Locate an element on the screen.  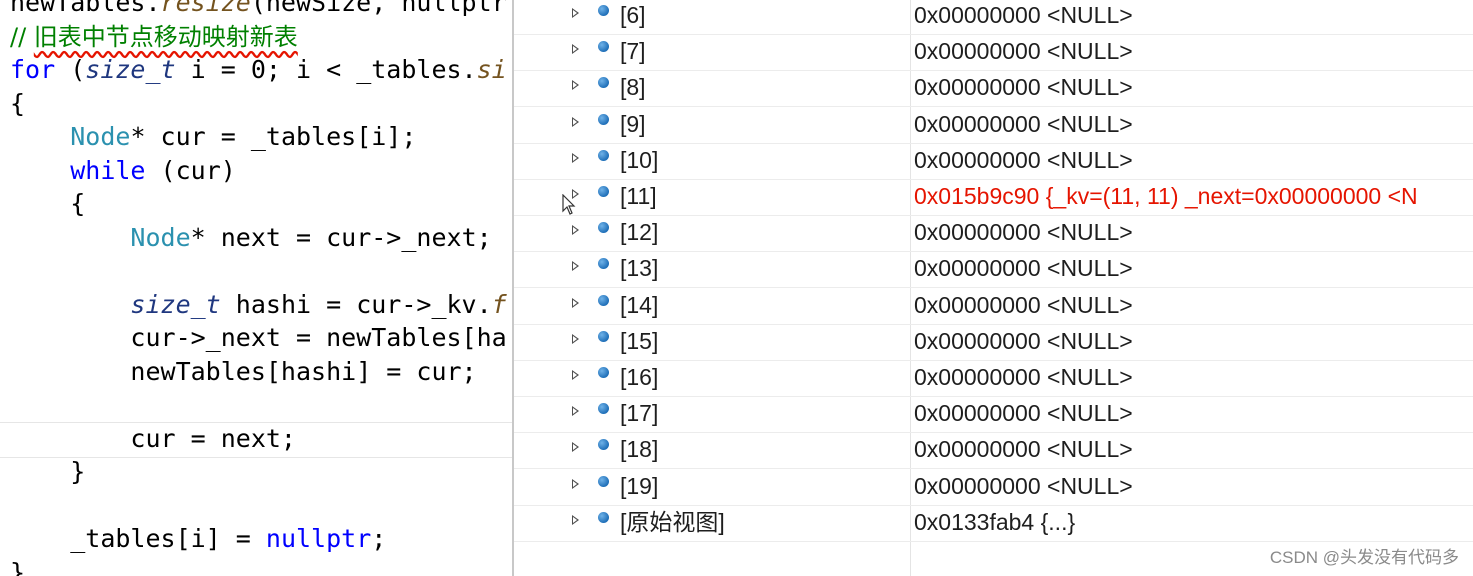
code-line: newTables[hashi] = cur; is located at coordinates (243, 372).